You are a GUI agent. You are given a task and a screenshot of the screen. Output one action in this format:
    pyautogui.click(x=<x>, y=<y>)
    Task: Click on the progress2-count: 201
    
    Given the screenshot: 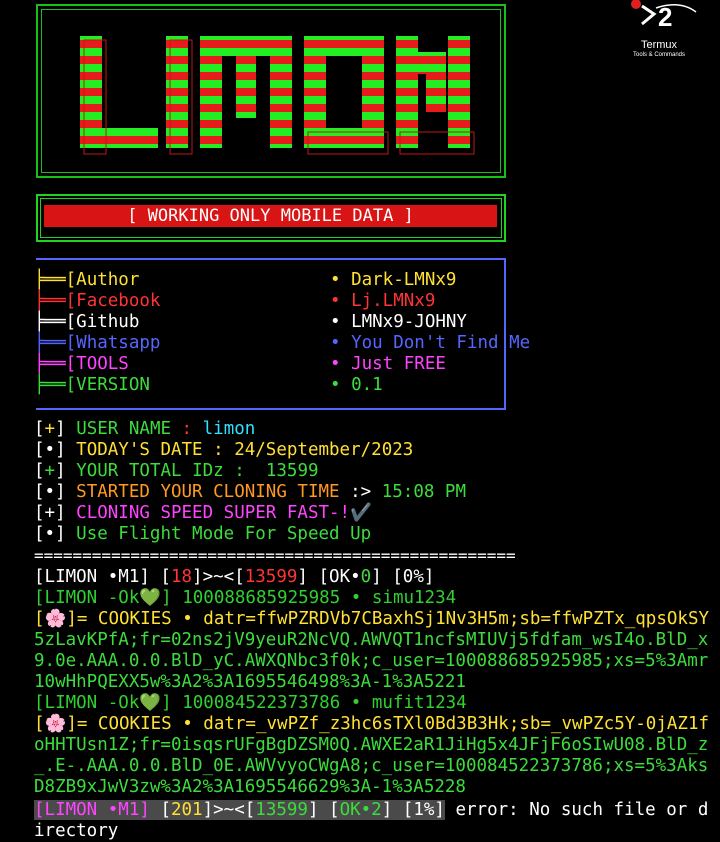 What is the action you would take?
    pyautogui.click(x=186, y=810)
    